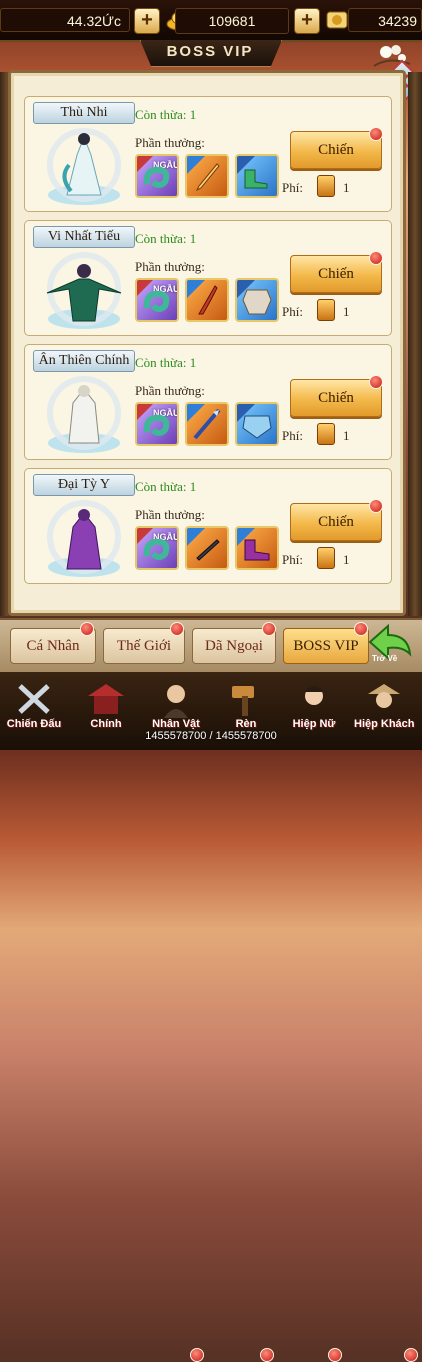  Describe the element at coordinates (246, 724) in the screenshot. I see `nav-label: Rèn` at that location.